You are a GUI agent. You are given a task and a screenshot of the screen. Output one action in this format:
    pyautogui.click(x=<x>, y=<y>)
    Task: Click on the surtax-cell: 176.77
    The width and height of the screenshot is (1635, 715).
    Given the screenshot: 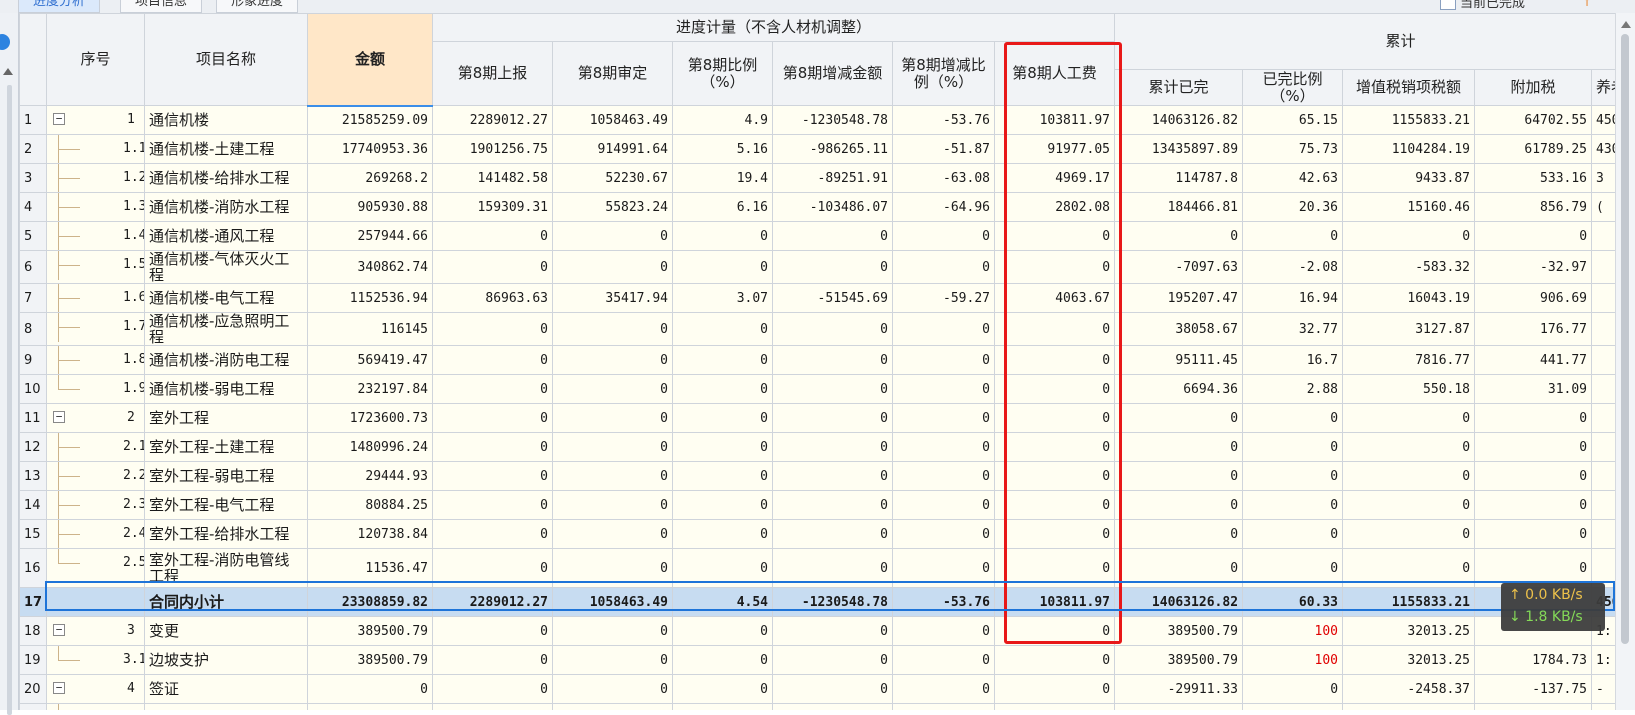 What is the action you would take?
    pyautogui.click(x=1533, y=329)
    